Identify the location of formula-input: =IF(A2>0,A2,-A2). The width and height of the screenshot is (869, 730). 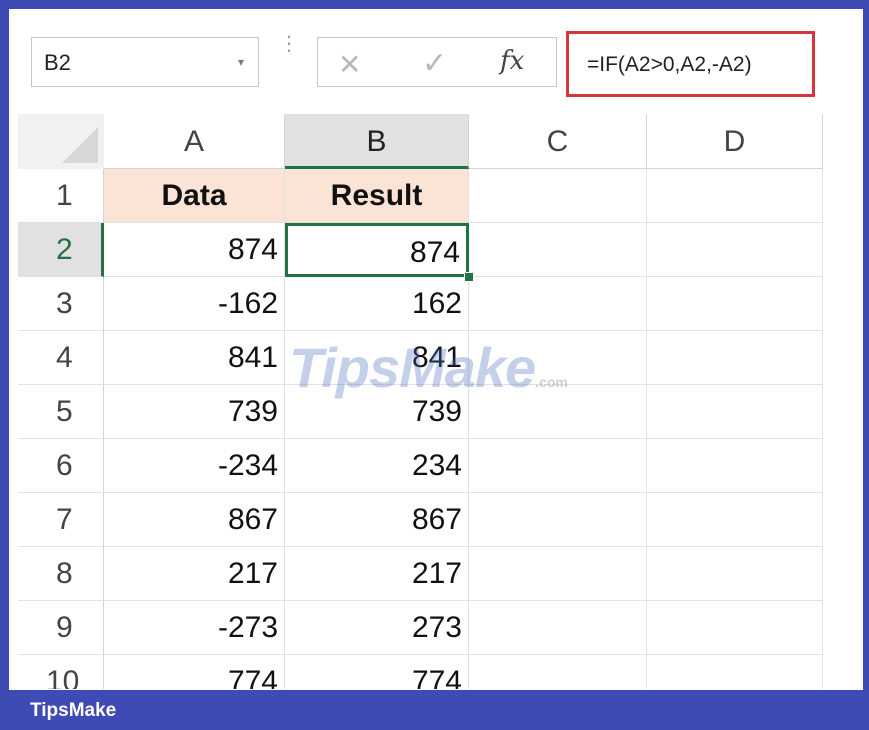
(690, 64).